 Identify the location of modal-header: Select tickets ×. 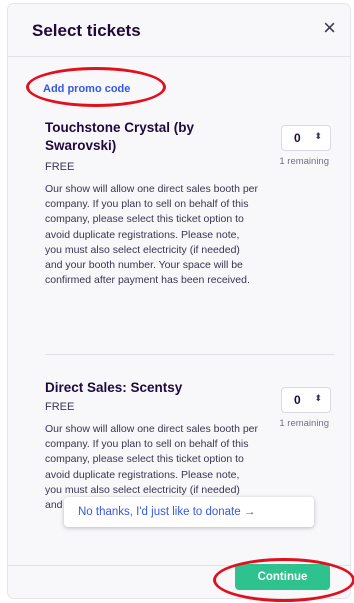
(179, 30).